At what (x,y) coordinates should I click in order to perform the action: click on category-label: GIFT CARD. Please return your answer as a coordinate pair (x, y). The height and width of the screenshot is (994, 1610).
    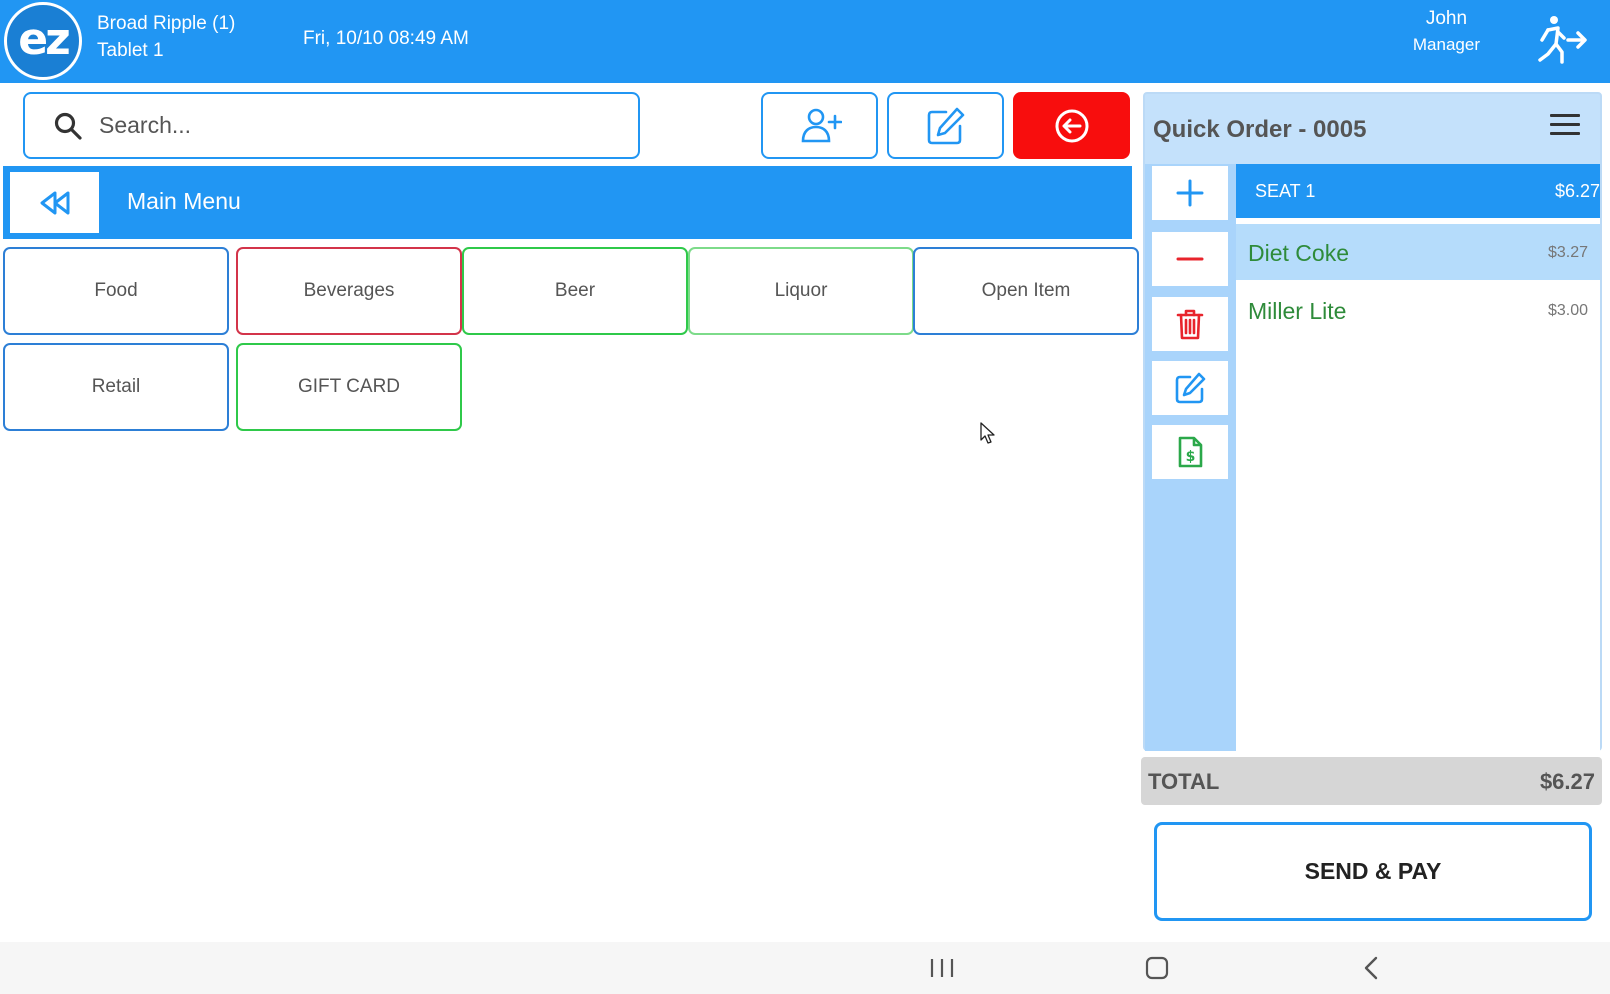
    Looking at the image, I should click on (349, 386).